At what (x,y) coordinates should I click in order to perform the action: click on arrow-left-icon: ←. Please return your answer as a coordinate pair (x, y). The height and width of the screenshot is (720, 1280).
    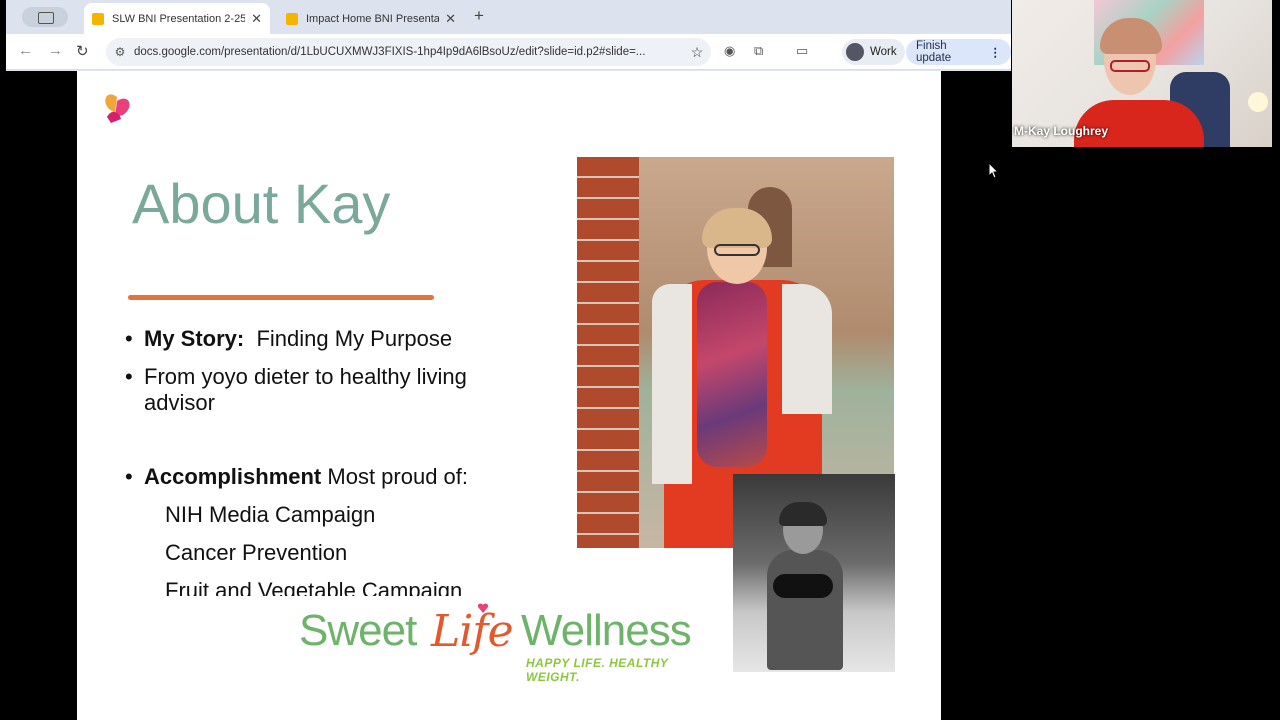
    Looking at the image, I should click on (25, 50).